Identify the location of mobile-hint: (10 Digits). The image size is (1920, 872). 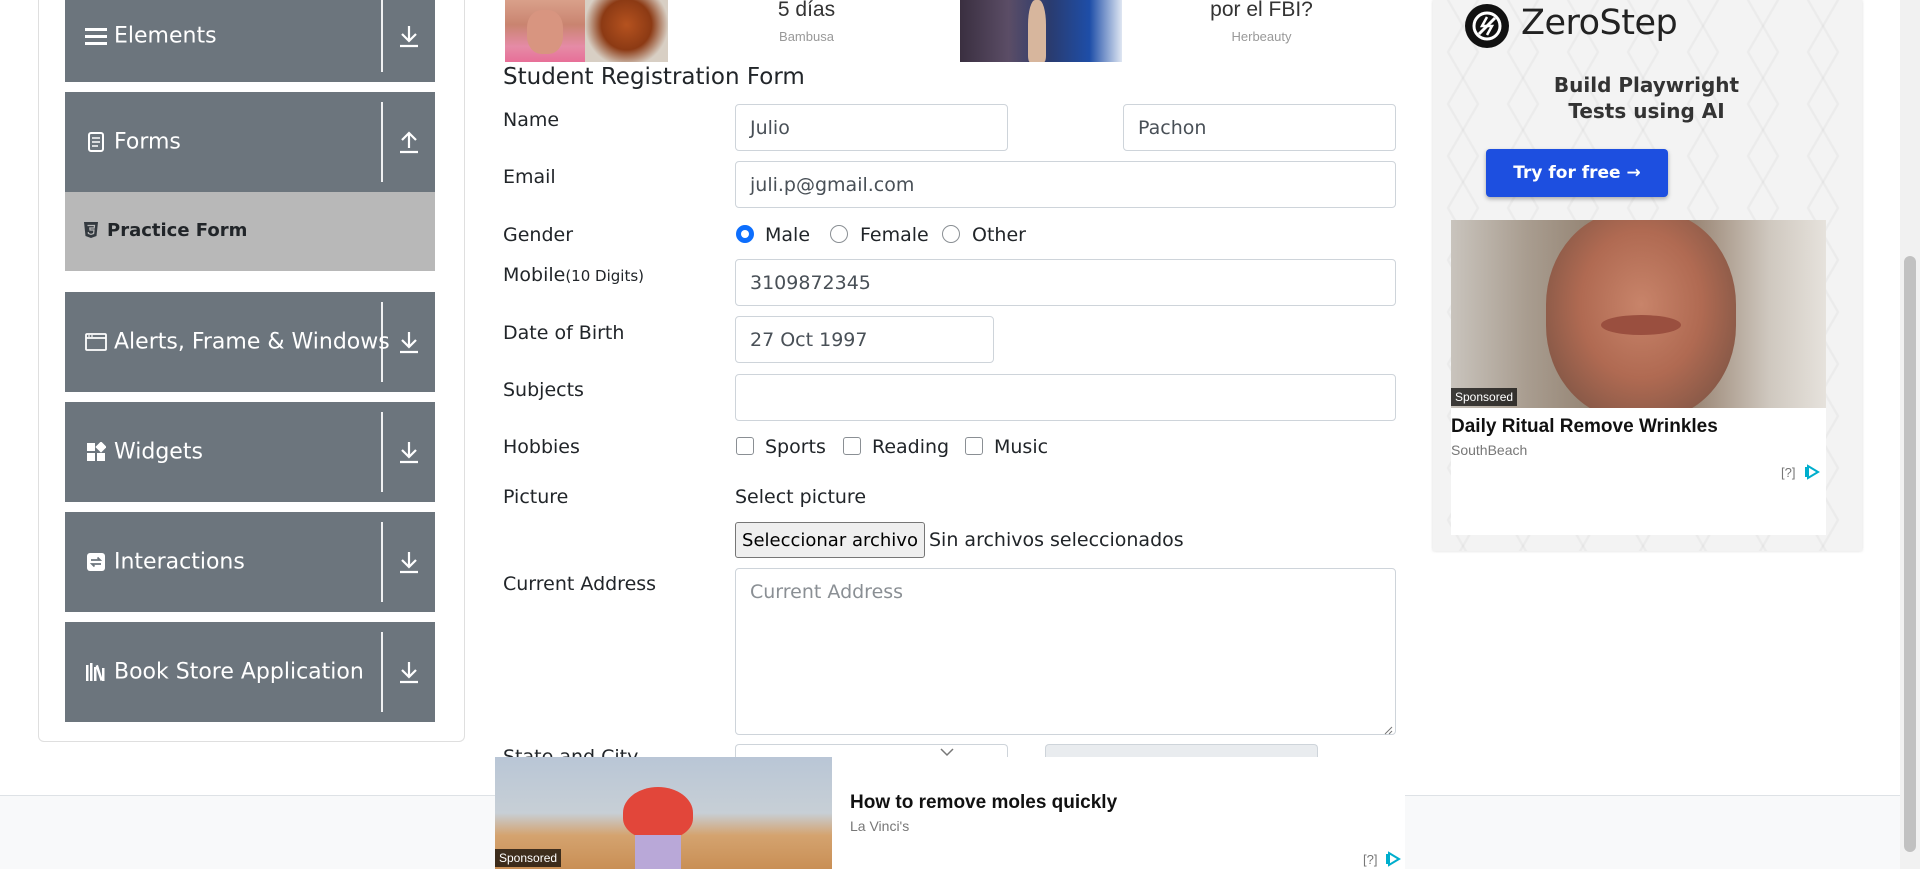
(604, 276).